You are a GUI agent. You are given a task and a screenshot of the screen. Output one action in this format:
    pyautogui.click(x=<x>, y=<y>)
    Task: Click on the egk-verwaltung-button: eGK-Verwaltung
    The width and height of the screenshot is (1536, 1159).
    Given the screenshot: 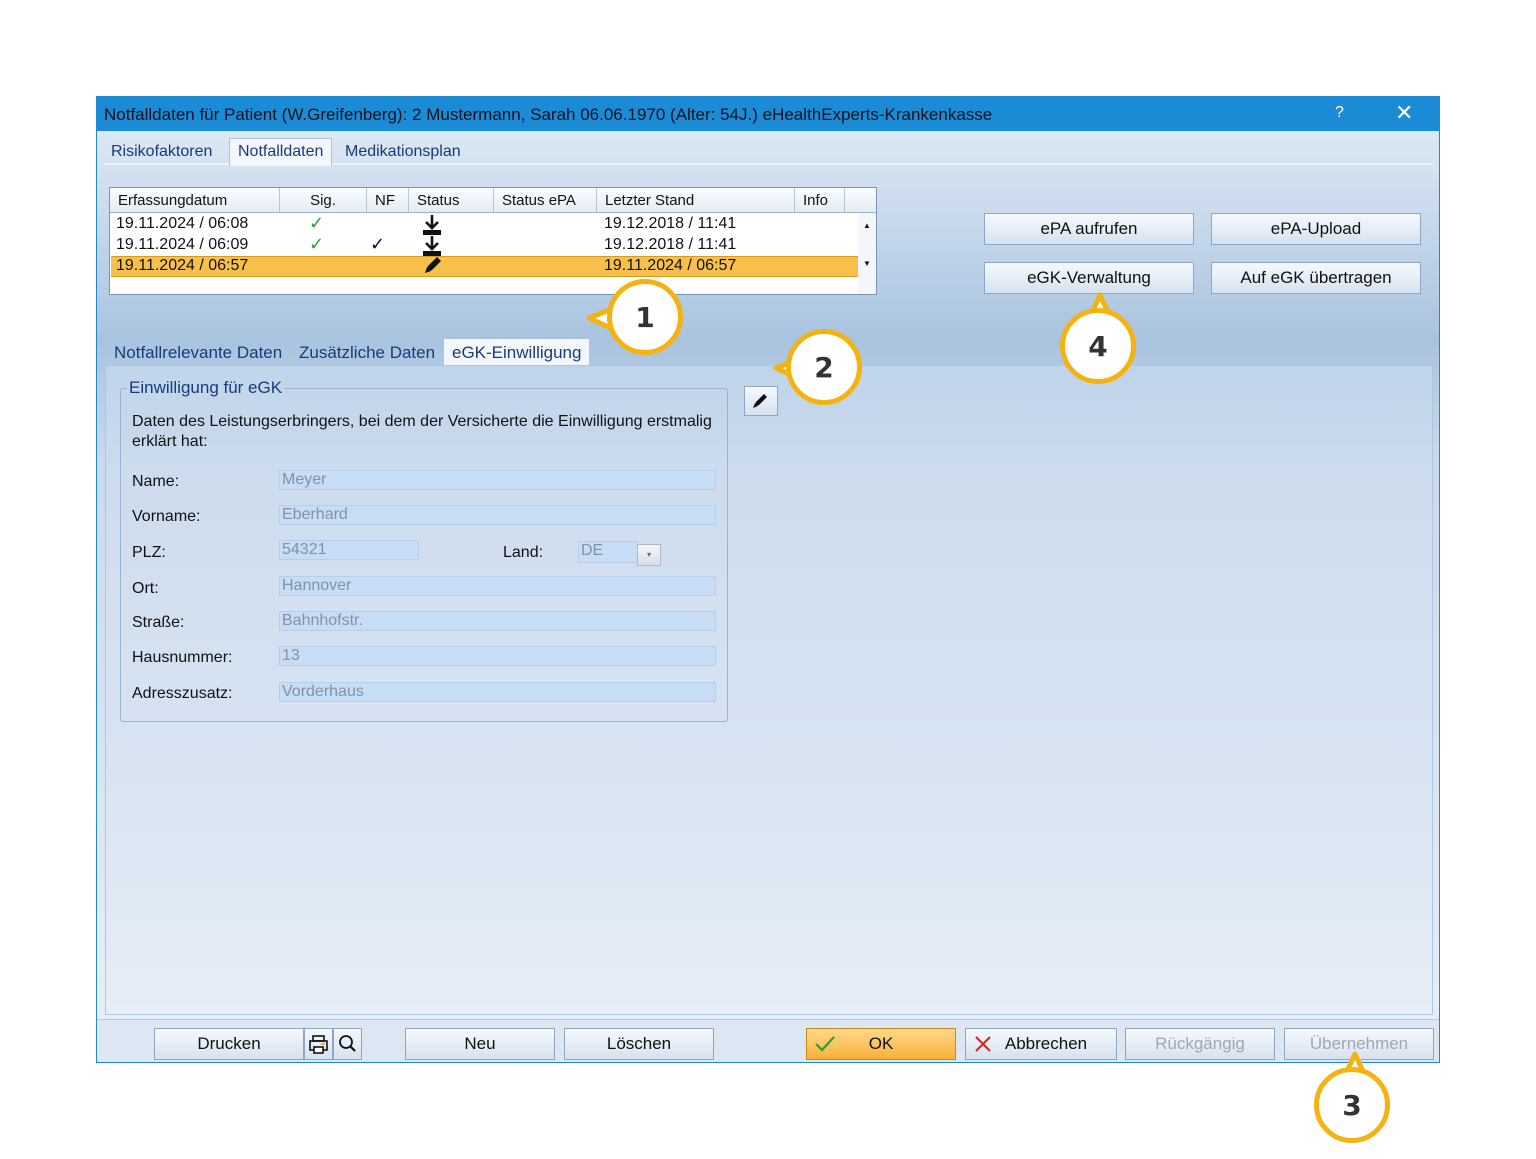 What is the action you would take?
    pyautogui.click(x=1089, y=278)
    